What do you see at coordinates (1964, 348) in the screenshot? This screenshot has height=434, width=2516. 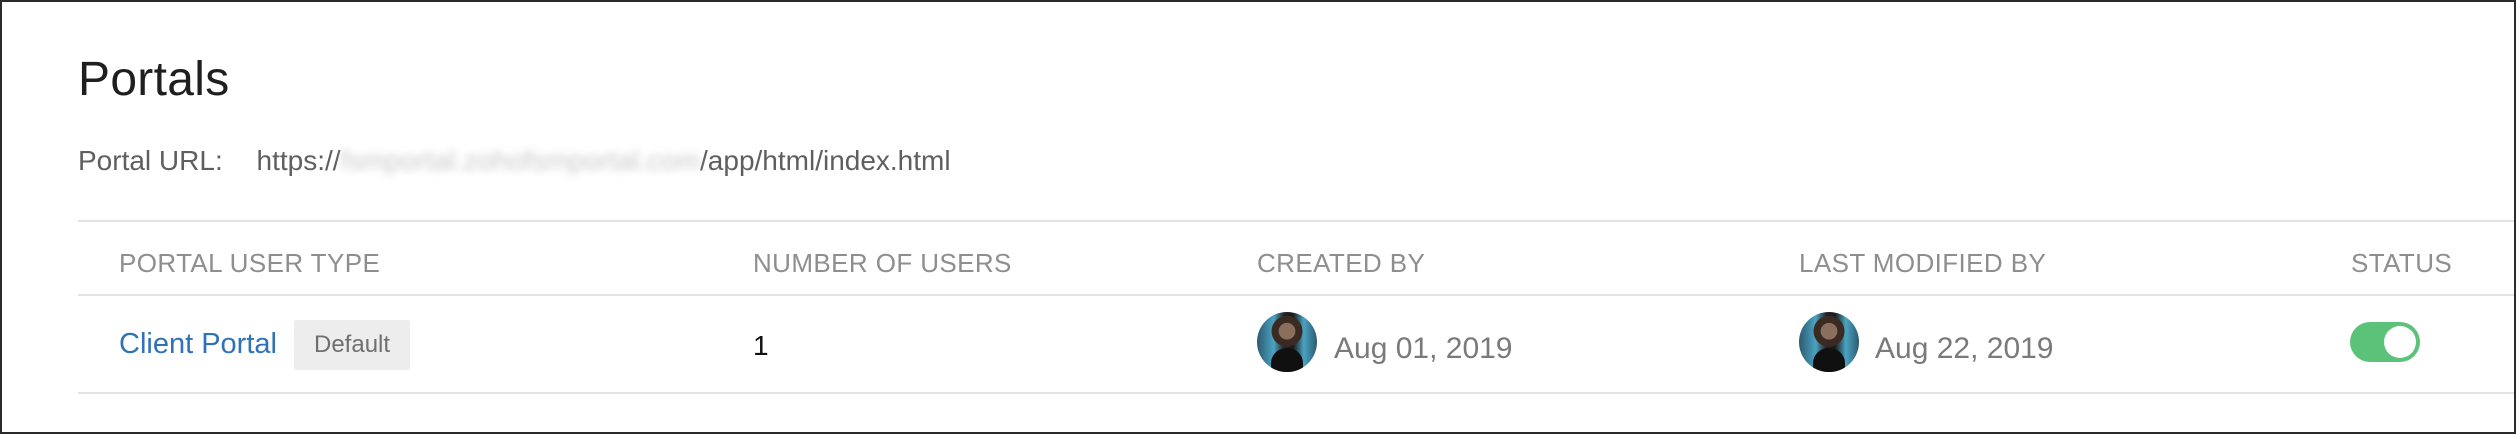 I see `last-modified-by-date: Aug 22, 2019` at bounding box center [1964, 348].